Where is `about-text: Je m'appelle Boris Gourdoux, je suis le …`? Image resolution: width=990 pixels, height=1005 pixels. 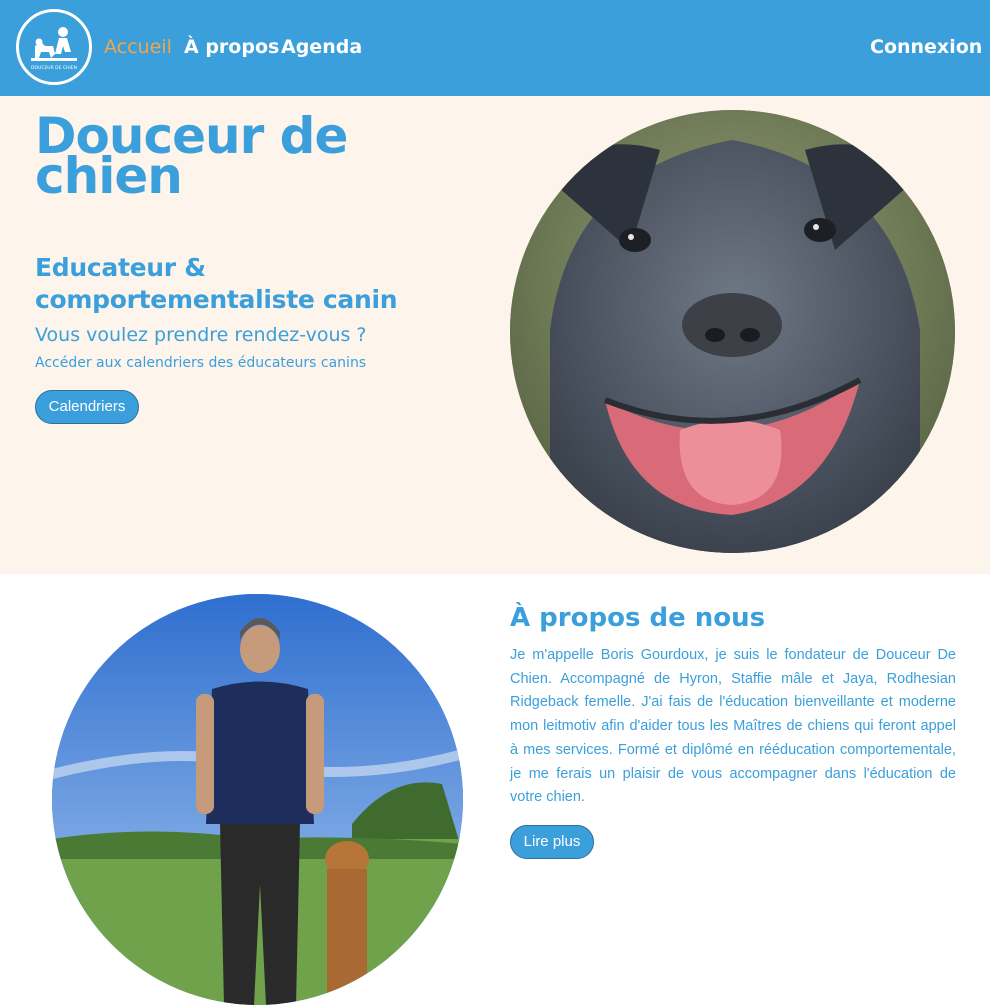
about-text: Je m'appelle Boris Gourdoux, je suis le … is located at coordinates (733, 726).